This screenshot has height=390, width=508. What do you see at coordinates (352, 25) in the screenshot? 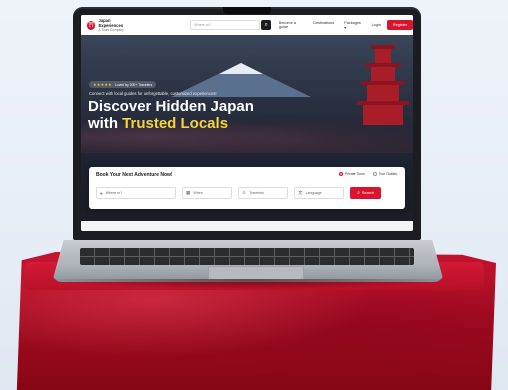
I see `nav-link-packages: Packages ▾` at bounding box center [352, 25].